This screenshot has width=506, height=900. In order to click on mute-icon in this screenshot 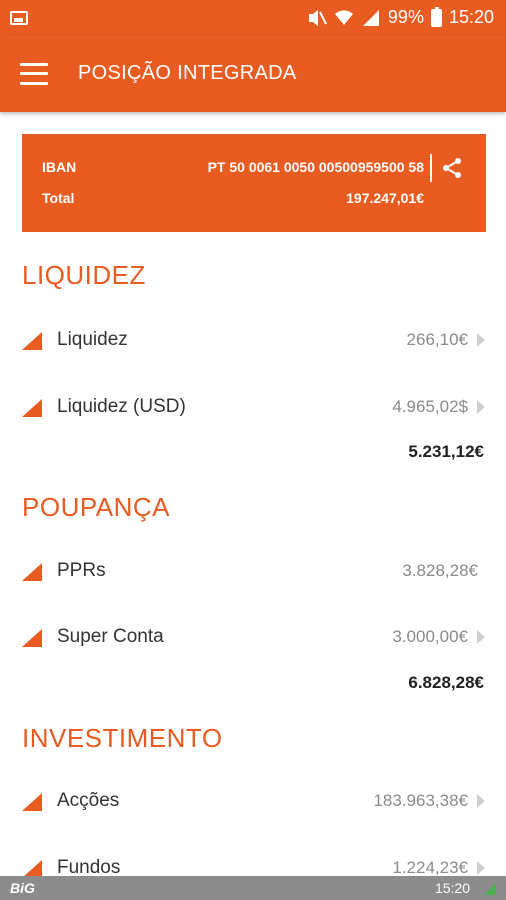, I will do `click(317, 18)`.